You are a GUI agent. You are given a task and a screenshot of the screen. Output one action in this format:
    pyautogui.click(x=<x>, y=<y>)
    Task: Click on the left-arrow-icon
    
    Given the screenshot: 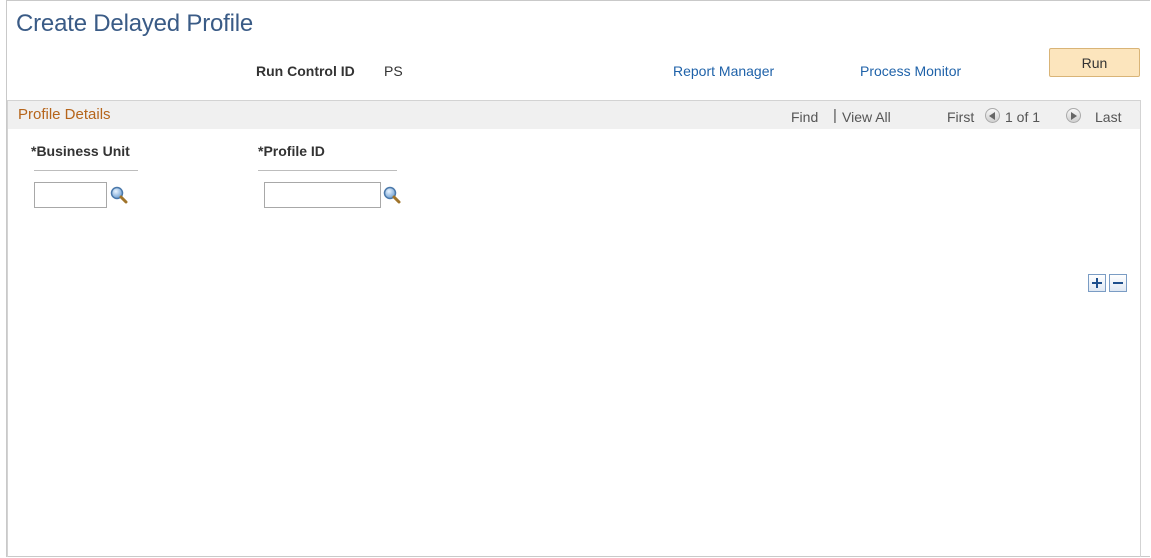 What is the action you would take?
    pyautogui.click(x=992, y=115)
    